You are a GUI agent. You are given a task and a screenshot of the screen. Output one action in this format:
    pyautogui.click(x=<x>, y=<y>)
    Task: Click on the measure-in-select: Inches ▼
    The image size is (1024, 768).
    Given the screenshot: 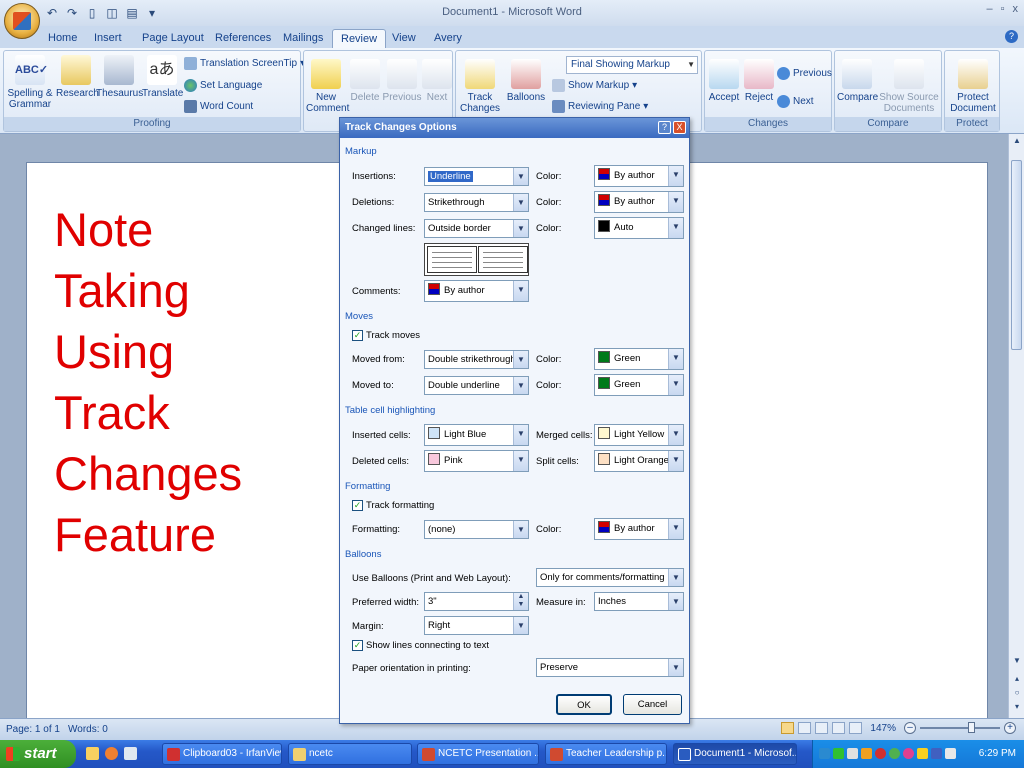 What is the action you would take?
    pyautogui.click(x=639, y=601)
    